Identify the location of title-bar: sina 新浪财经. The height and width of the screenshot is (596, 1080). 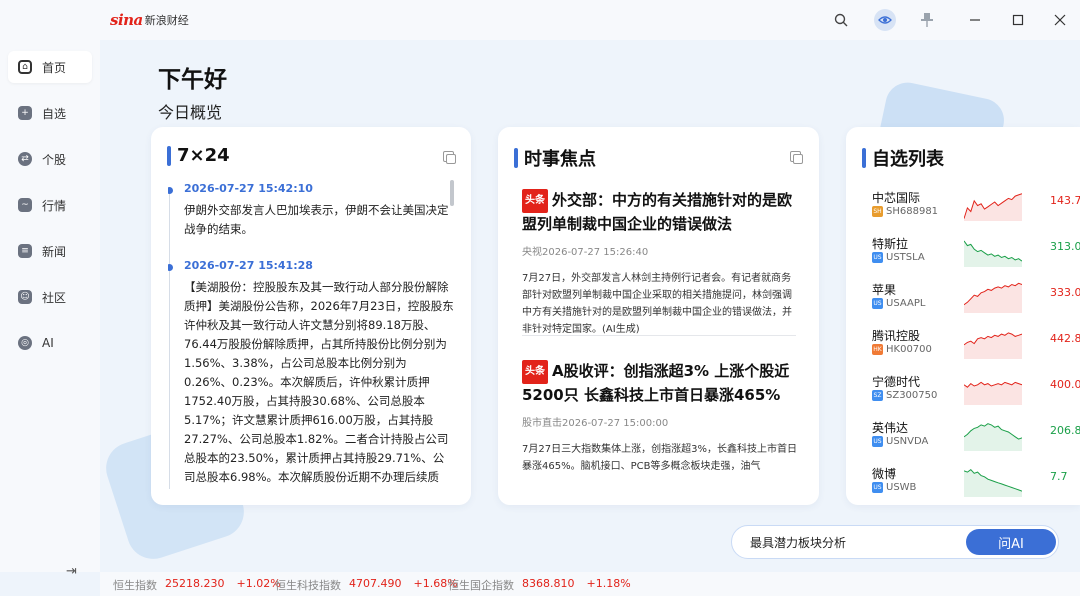
(540, 20).